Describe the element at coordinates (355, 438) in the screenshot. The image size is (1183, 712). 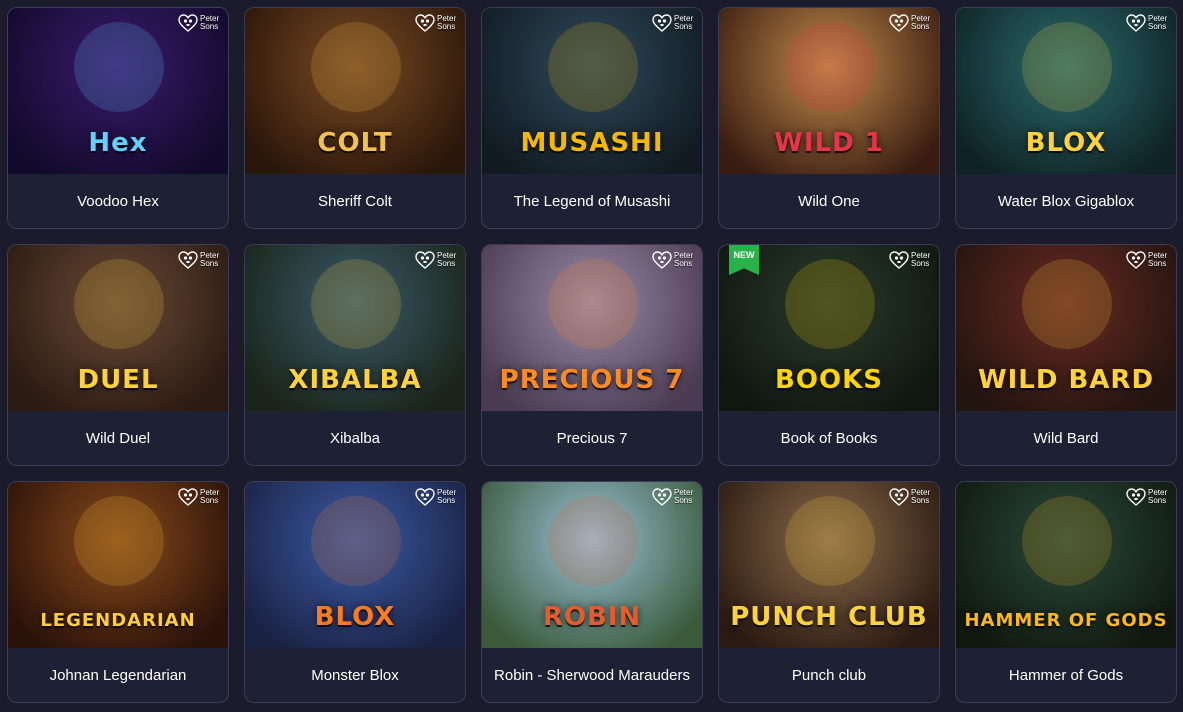
I see `game-title: Xibalba` at that location.